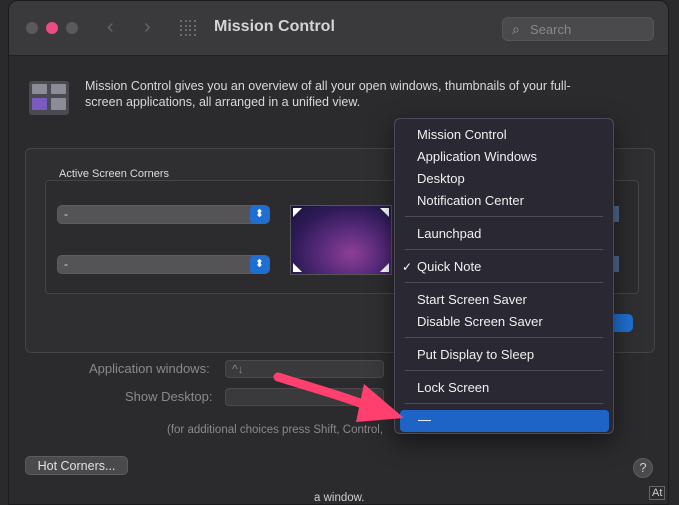 Image resolution: width=679 pixels, height=505 pixels. What do you see at coordinates (49, 98) in the screenshot?
I see `mission-control-icon` at bounding box center [49, 98].